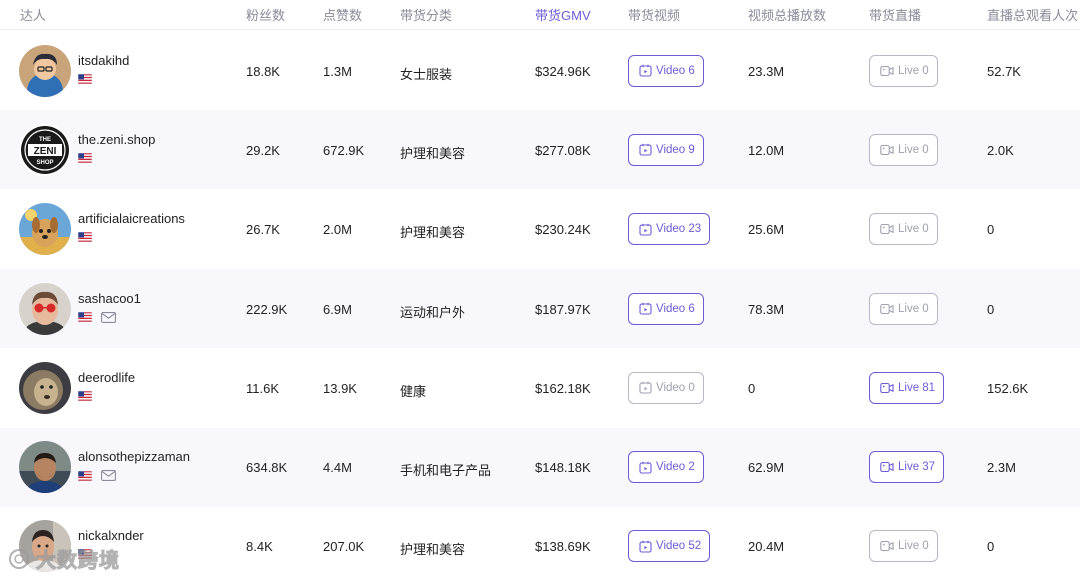 The image size is (1080, 578). Describe the element at coordinates (679, 546) in the screenshot. I see `video-button-label: Video 52` at that location.